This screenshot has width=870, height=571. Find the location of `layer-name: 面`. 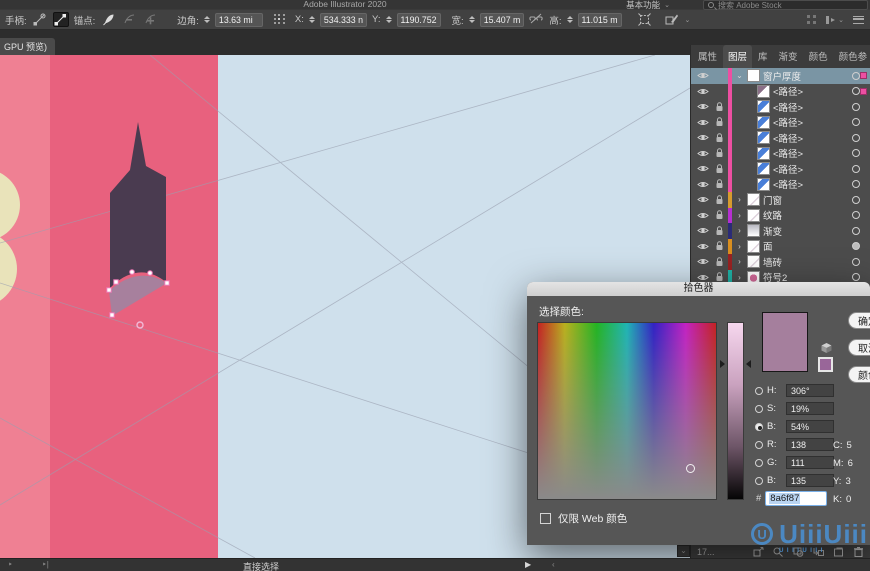

layer-name: 面 is located at coordinates (806, 246).